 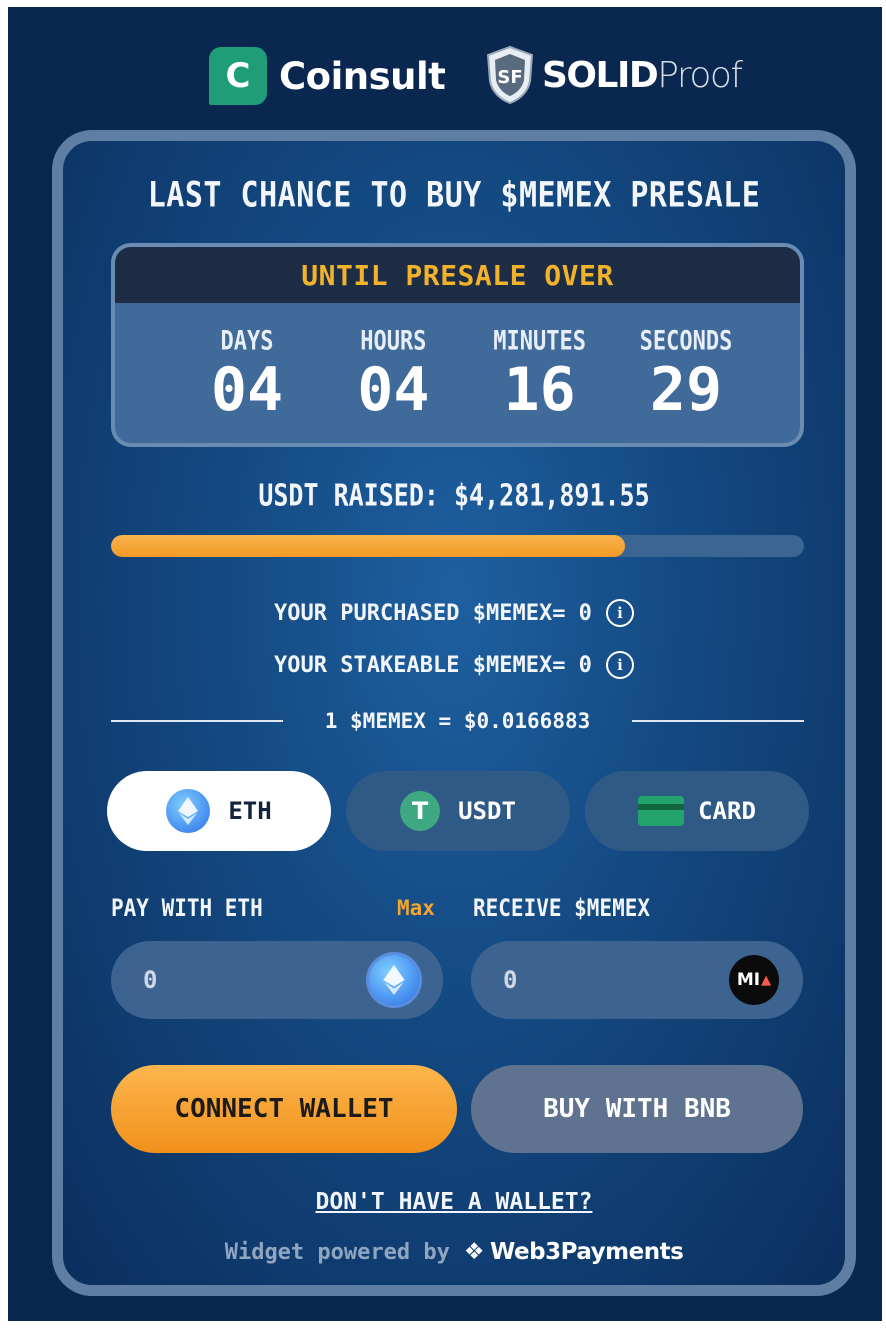 I want to click on tab-usdt: T USDT, so click(x=458, y=811).